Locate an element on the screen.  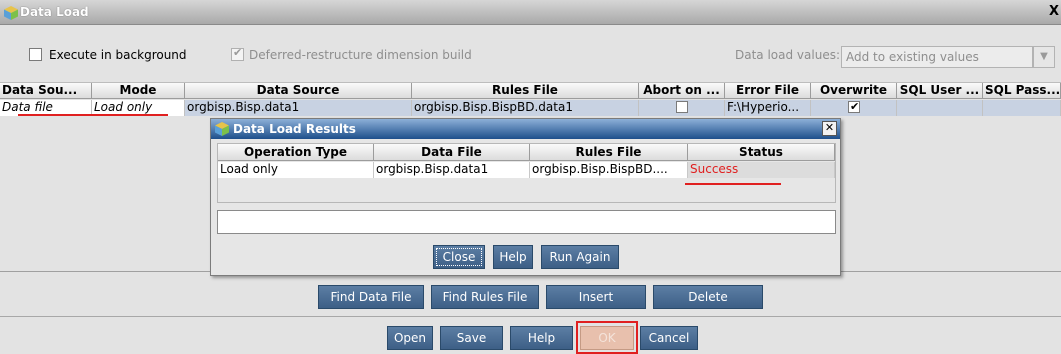
dialog-close-icon: ✕ is located at coordinates (829, 128).